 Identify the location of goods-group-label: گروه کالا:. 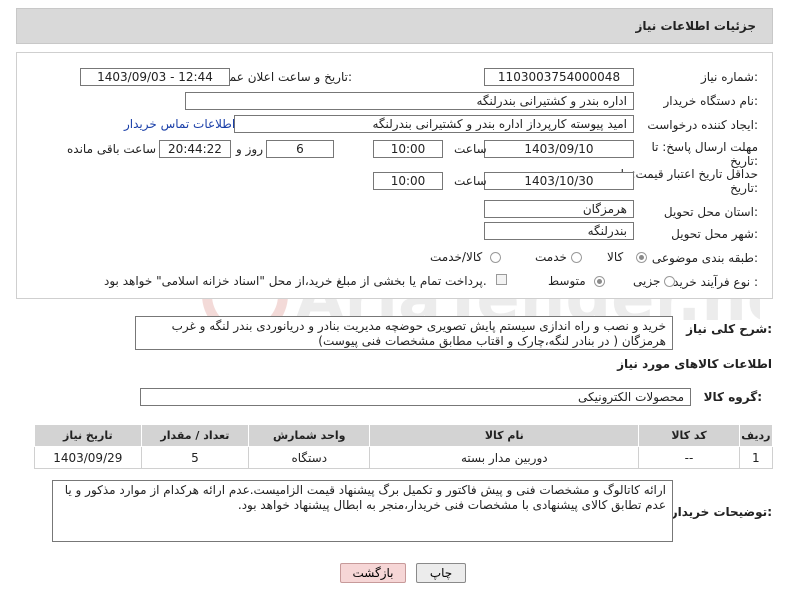
(732, 397).